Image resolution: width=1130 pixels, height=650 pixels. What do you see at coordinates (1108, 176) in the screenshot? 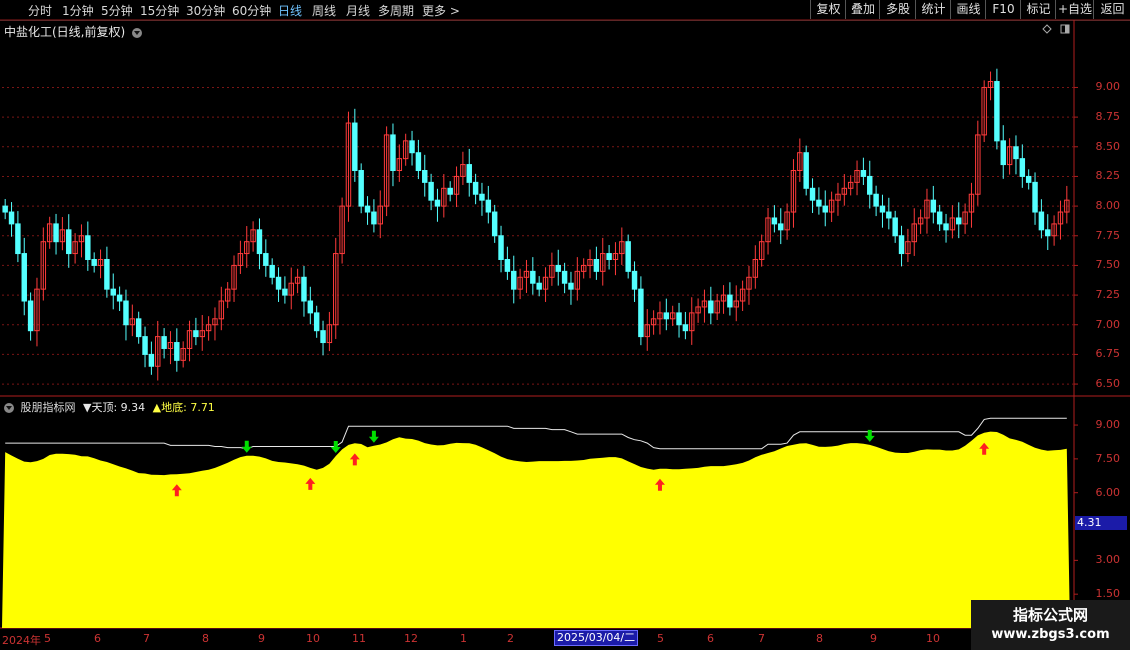
I see `price-tick-label: 8.25` at bounding box center [1108, 176].